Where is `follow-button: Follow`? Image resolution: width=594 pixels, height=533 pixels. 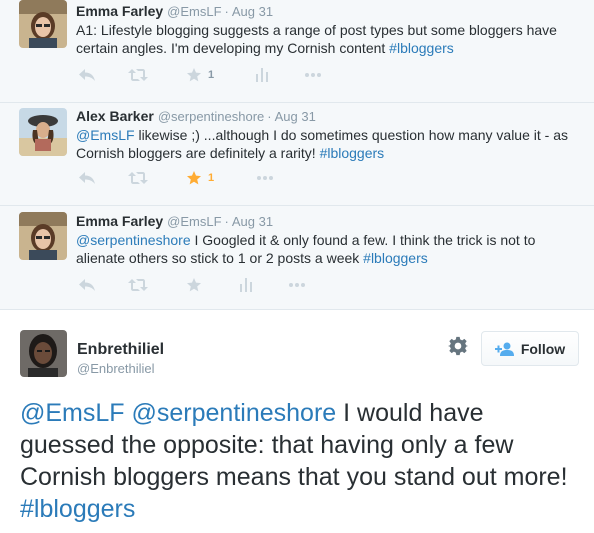
follow-button: Follow is located at coordinates (530, 348).